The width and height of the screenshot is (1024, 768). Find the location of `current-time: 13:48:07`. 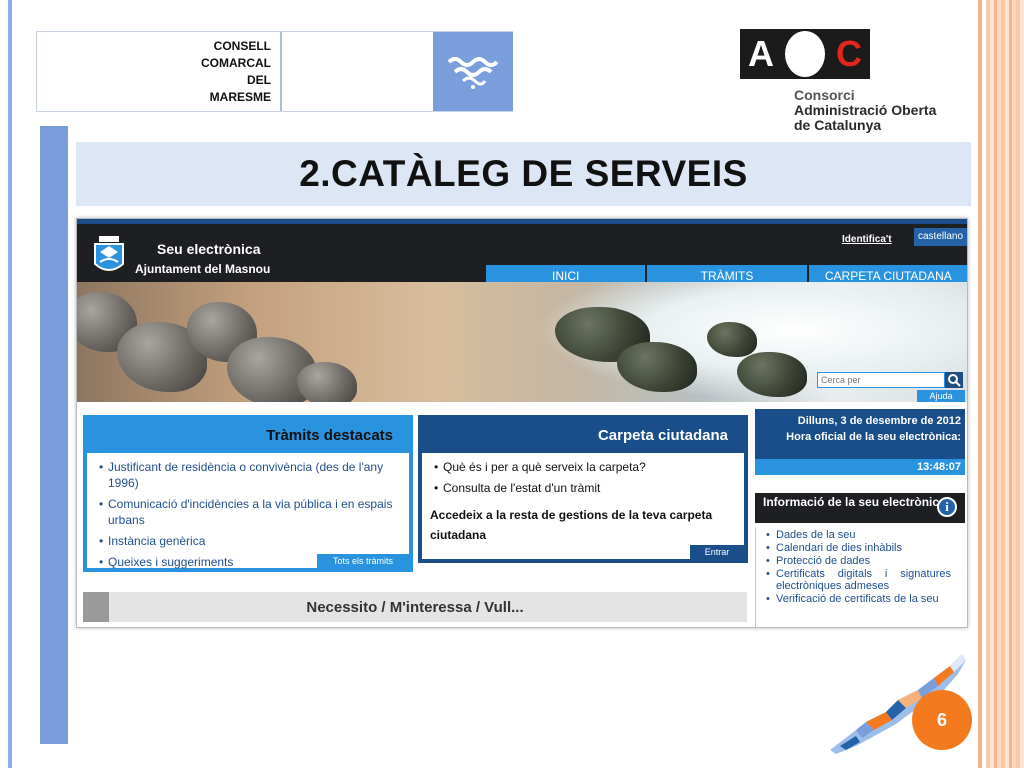

current-time: 13:48:07 is located at coordinates (860, 467).